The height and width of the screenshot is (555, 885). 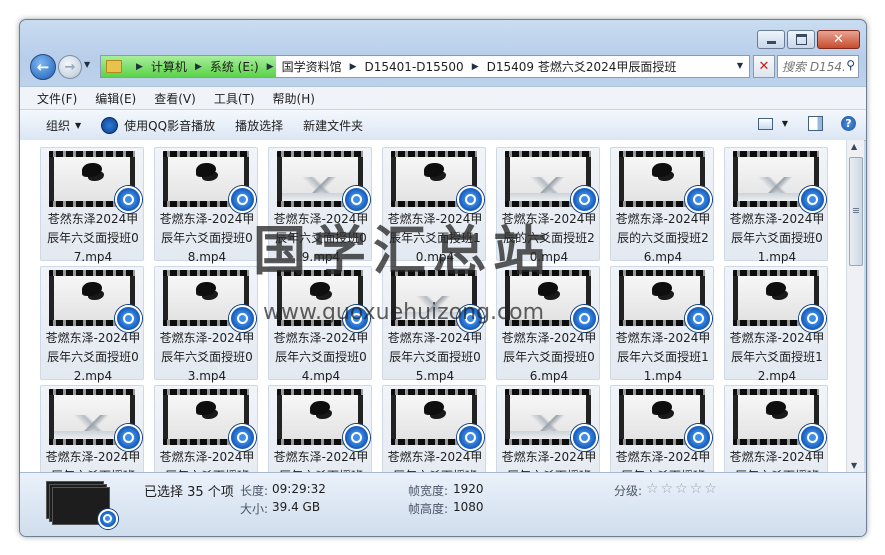 I want to click on file-tile: 苍燃东泽-2024甲辰的六爻面授班26.mp4, so click(x=662, y=205).